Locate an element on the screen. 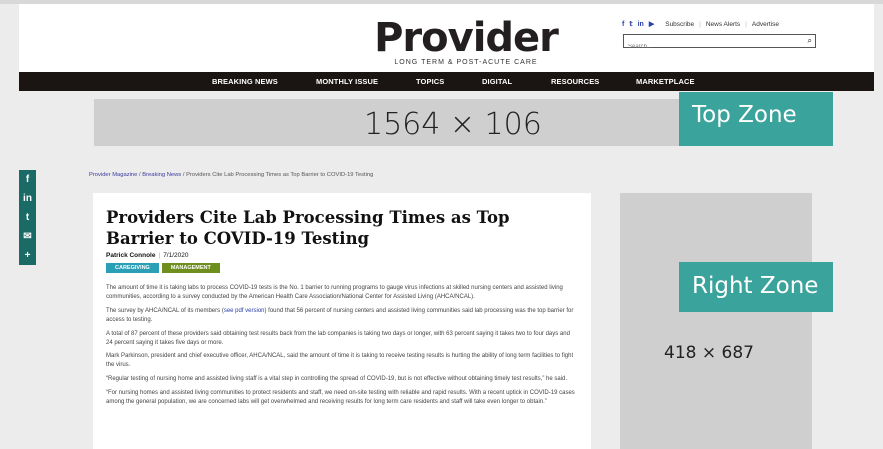 The image size is (883, 449). search-box: ⌕ is located at coordinates (719, 43).